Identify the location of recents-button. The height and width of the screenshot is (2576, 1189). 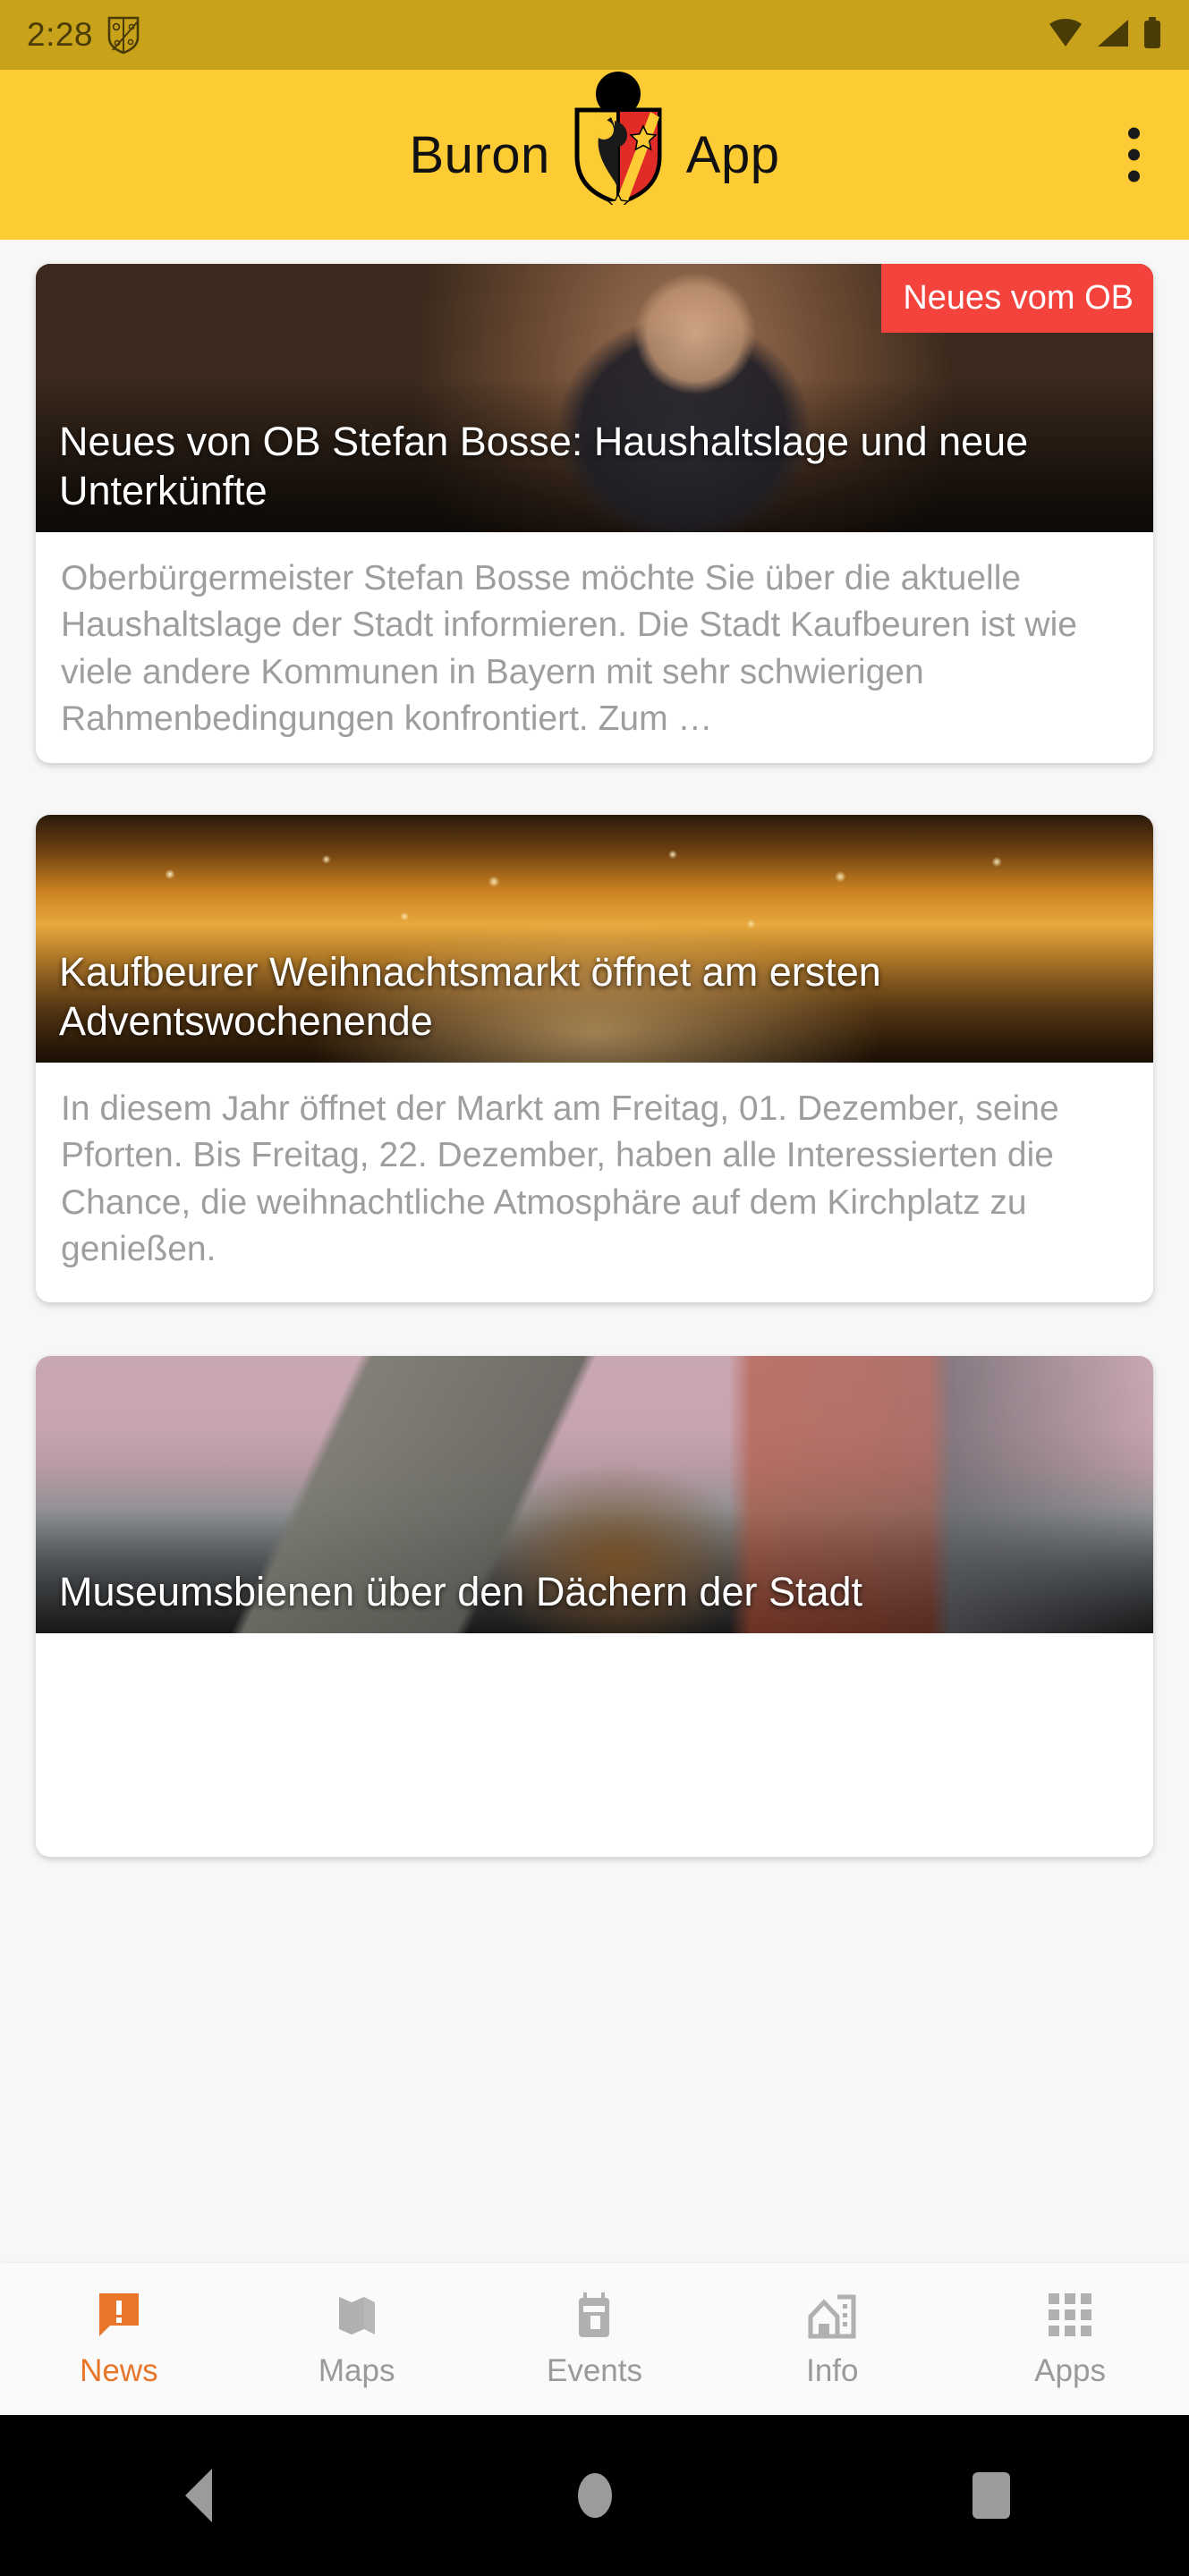
(991, 2495).